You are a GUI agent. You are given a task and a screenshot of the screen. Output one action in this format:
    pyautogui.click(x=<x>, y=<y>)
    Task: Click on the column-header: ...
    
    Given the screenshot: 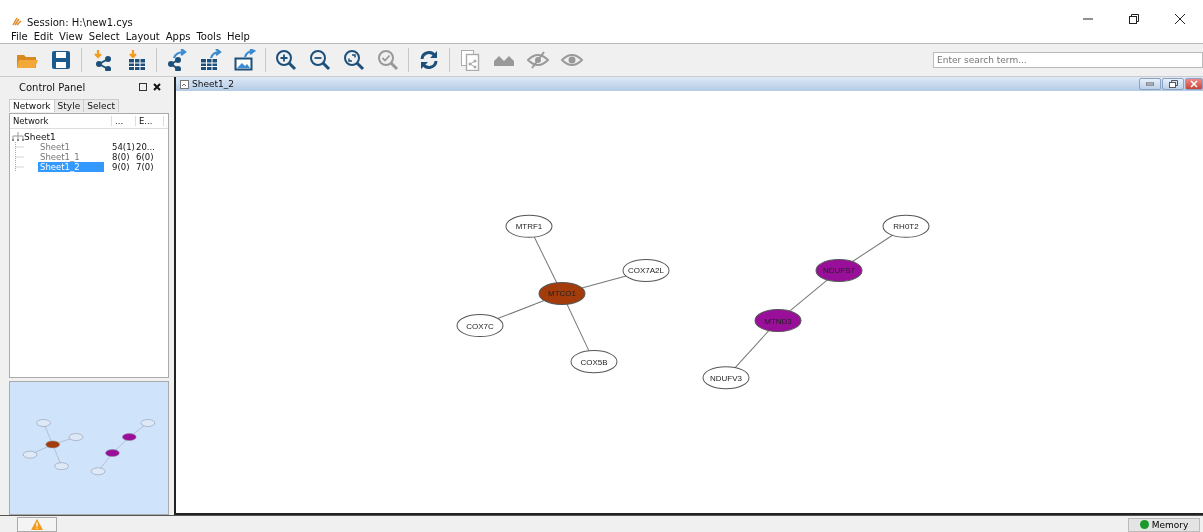 What is the action you would take?
    pyautogui.click(x=124, y=121)
    